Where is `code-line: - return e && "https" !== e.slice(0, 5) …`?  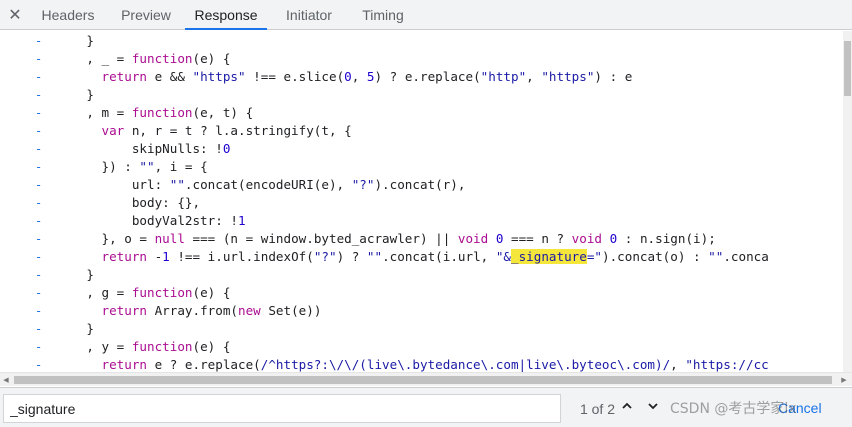 code-line: - return e && "https" !== e.slice(0, 5) … is located at coordinates (421, 77).